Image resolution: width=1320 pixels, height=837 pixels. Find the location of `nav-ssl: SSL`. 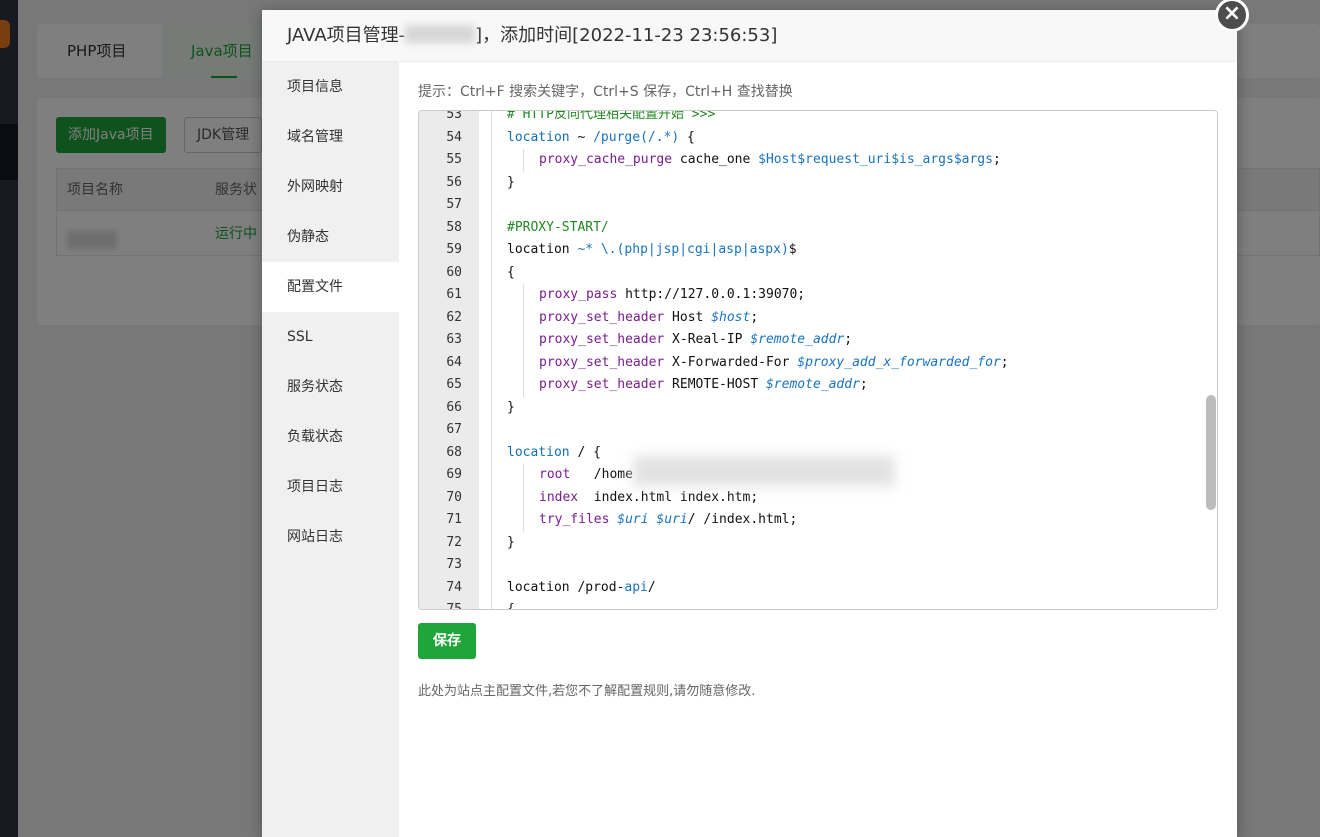

nav-ssl: SSL is located at coordinates (330, 337).